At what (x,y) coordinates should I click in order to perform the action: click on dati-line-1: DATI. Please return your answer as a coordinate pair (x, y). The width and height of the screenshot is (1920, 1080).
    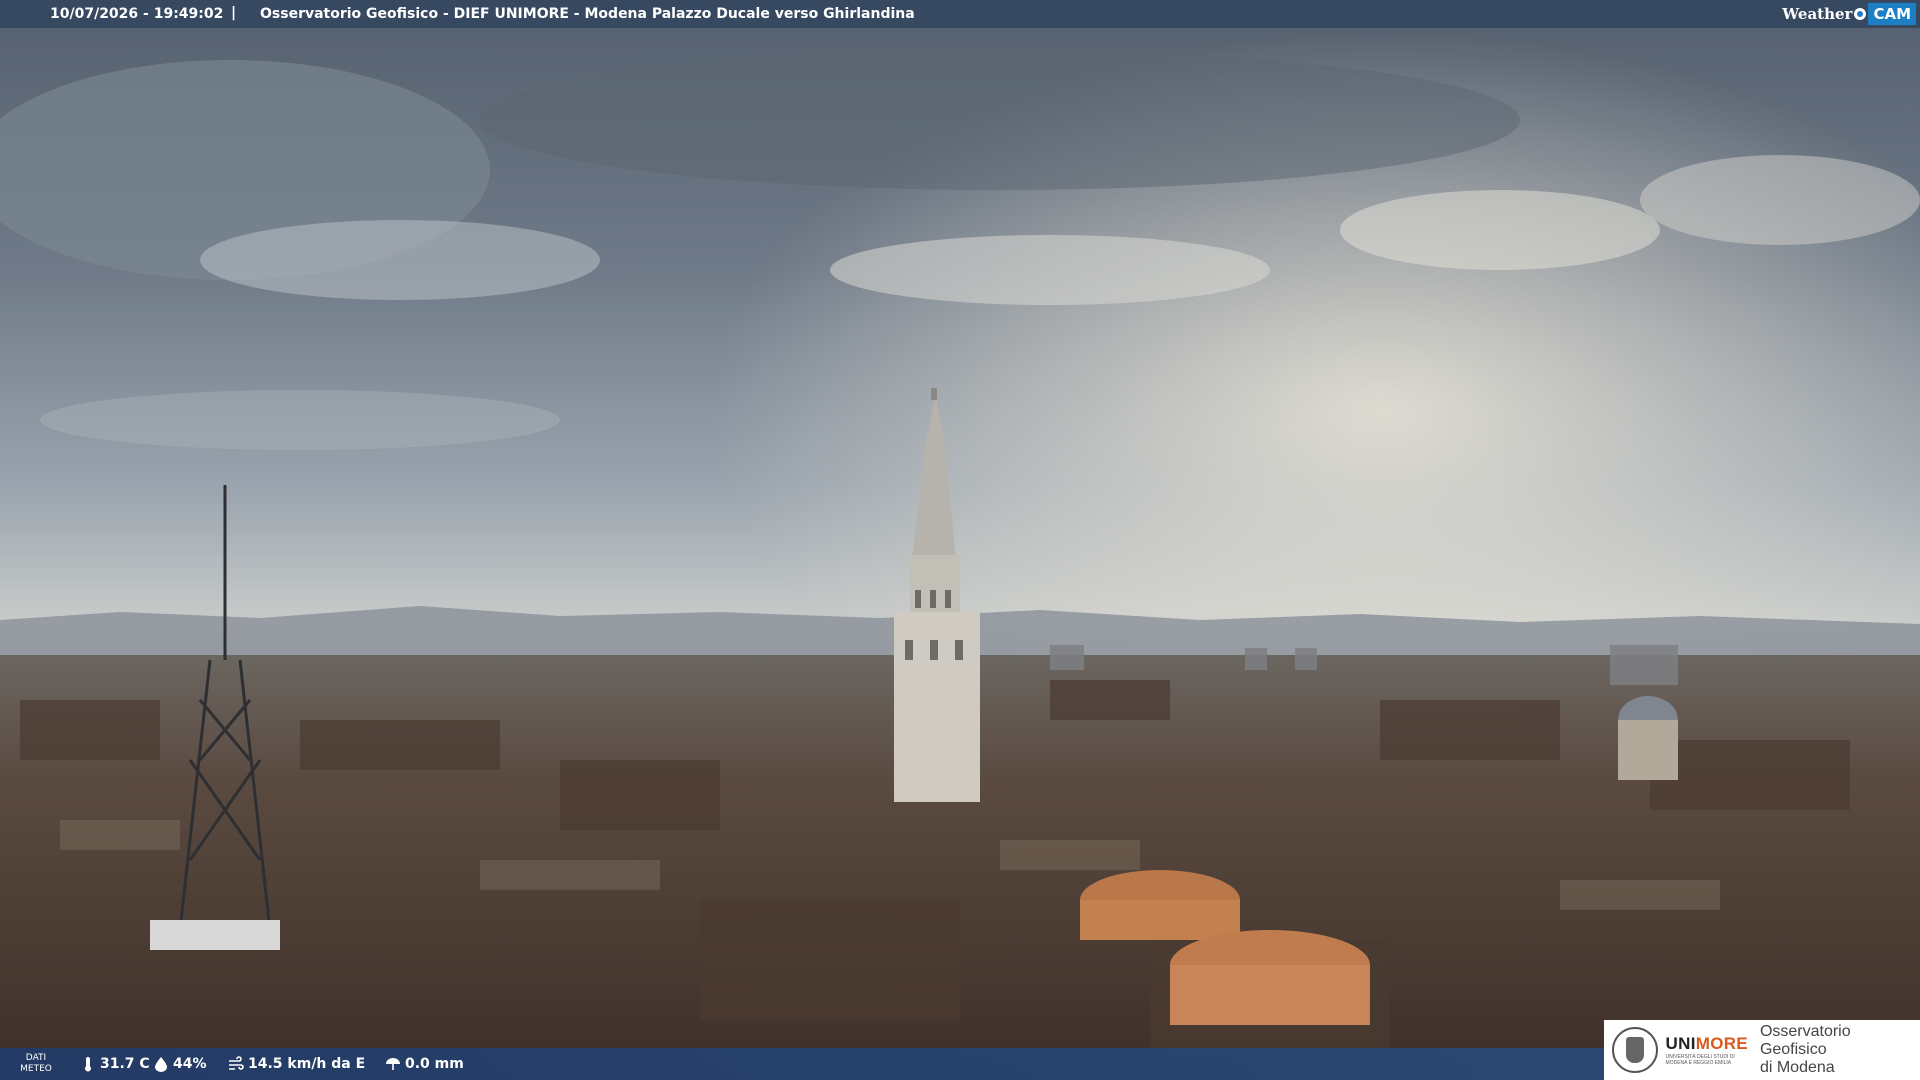
    Looking at the image, I should click on (36, 1058).